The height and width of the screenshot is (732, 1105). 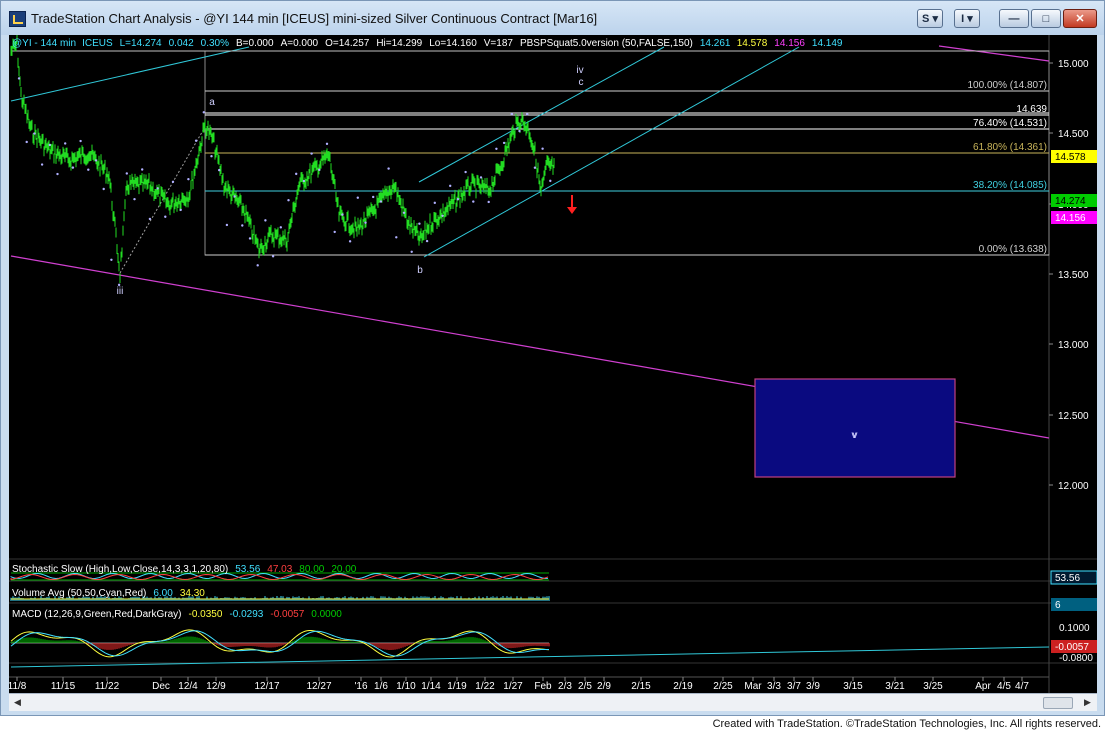 What do you see at coordinates (1087, 702) in the screenshot?
I see `scroll-right-icon: ▶` at bounding box center [1087, 702].